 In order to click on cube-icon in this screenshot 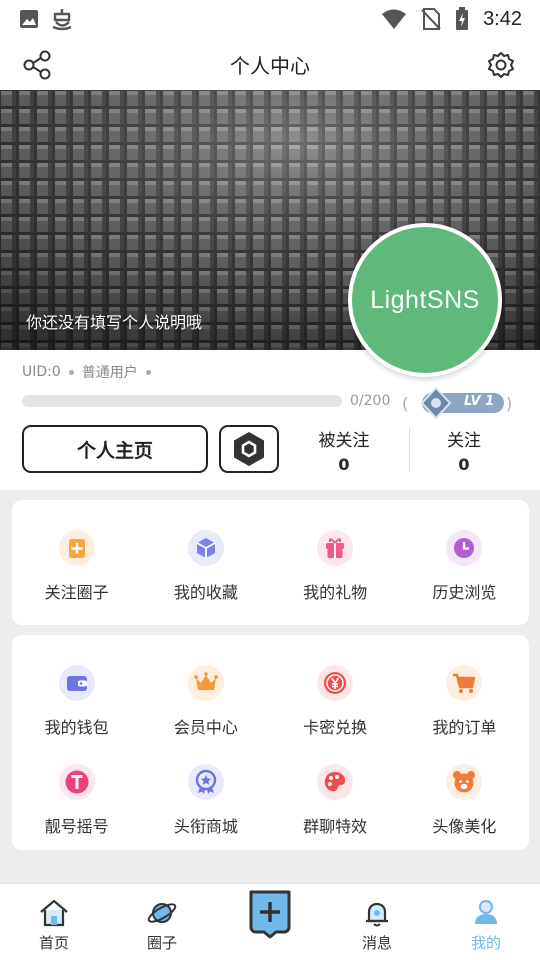, I will do `click(205, 548)`.